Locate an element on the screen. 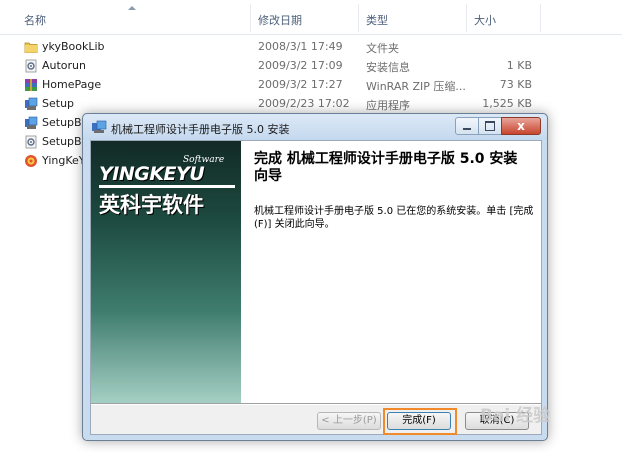  file-name: YingKeY is located at coordinates (64, 160).